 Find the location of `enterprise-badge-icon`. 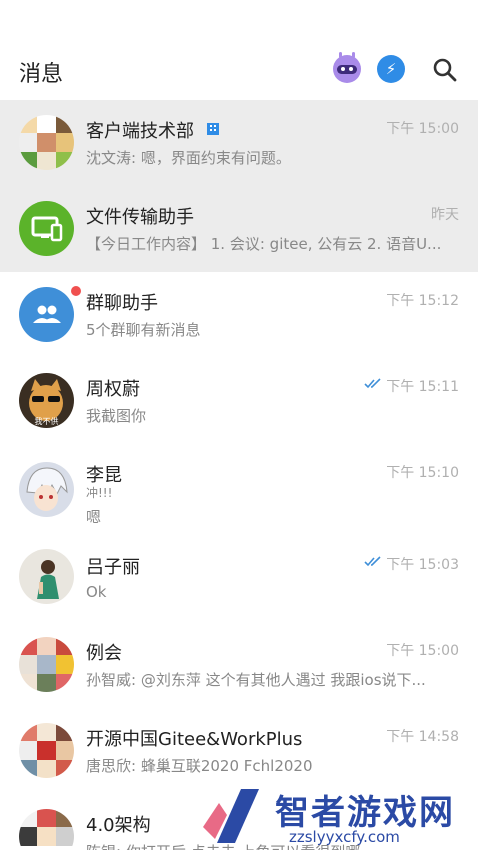

enterprise-badge-icon is located at coordinates (213, 129).